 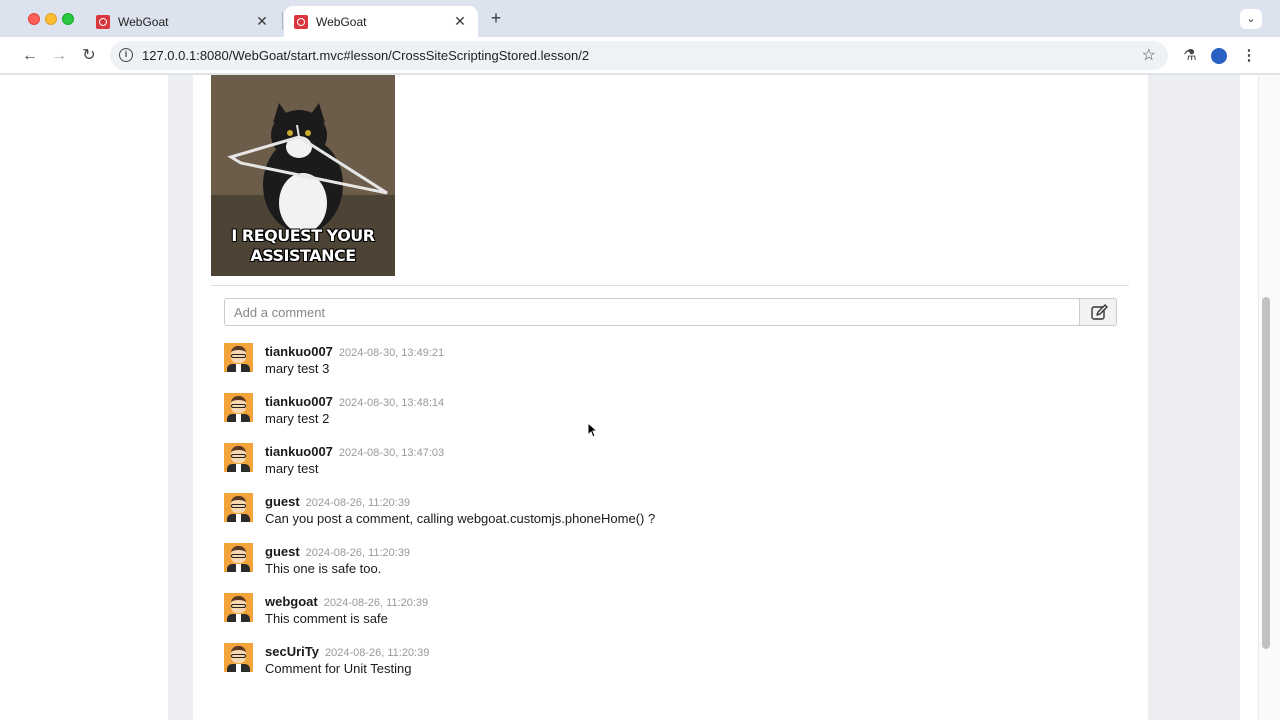 I want to click on meme-caption-line: I REQUEST YOUR, so click(x=303, y=235).